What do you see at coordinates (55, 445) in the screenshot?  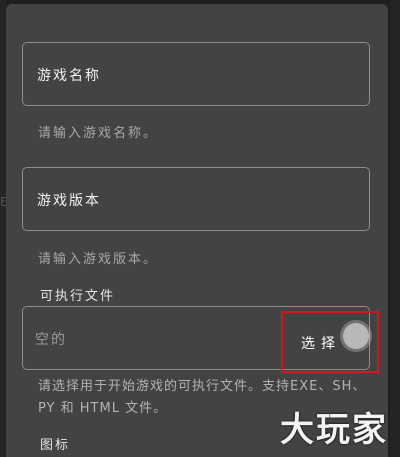 I see `icon-section-title: 图标` at bounding box center [55, 445].